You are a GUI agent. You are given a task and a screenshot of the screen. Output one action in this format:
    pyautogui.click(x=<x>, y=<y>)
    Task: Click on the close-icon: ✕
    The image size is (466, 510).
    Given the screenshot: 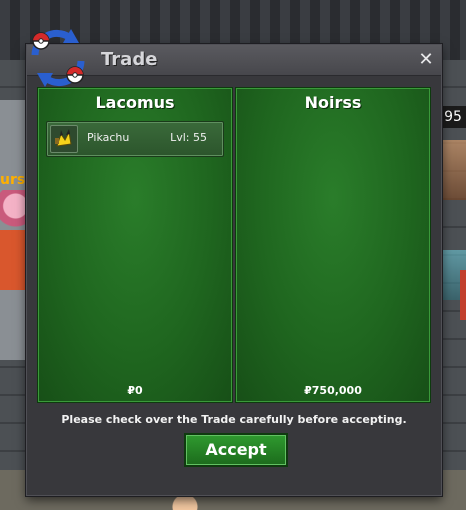 What is the action you would take?
    pyautogui.click(x=426, y=60)
    